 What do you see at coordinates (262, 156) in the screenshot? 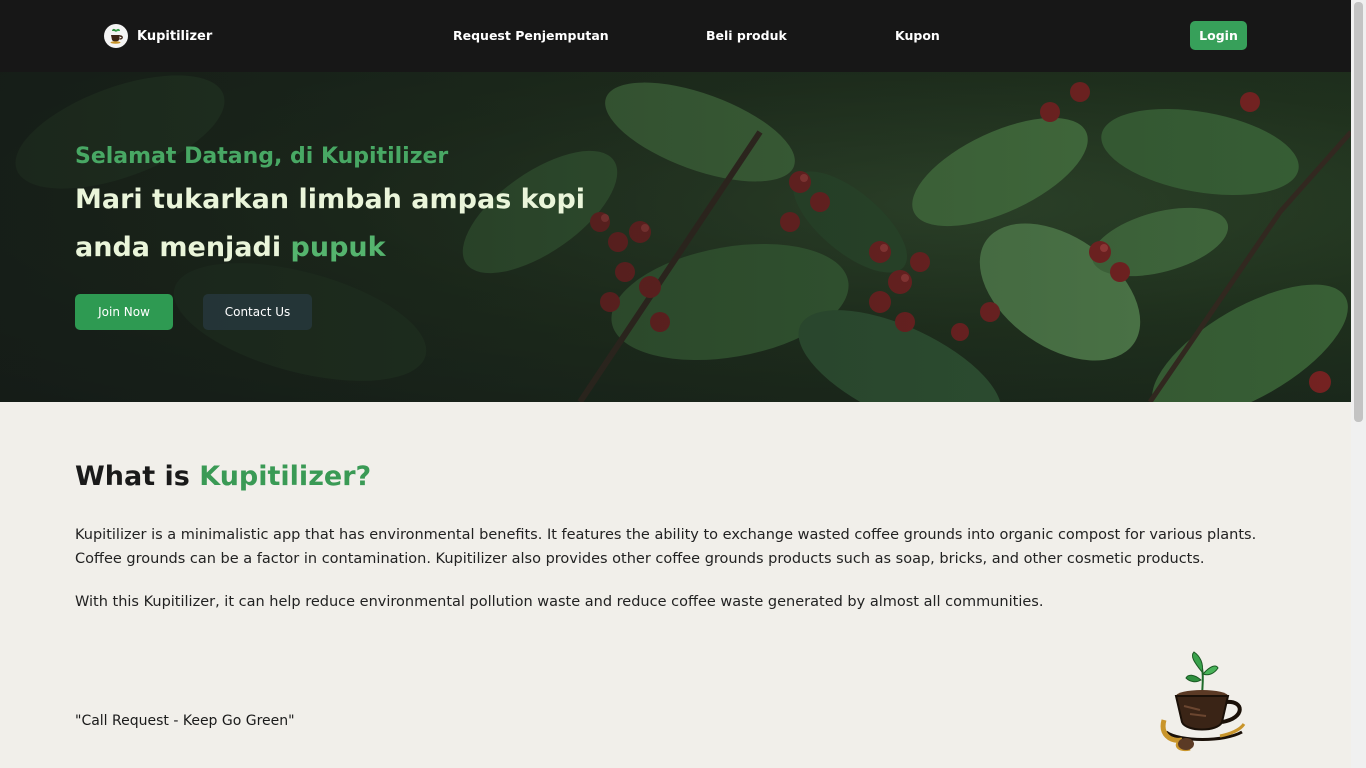
I see `hero-welcome-text: Selamat Datang, di Kupitilizer` at bounding box center [262, 156].